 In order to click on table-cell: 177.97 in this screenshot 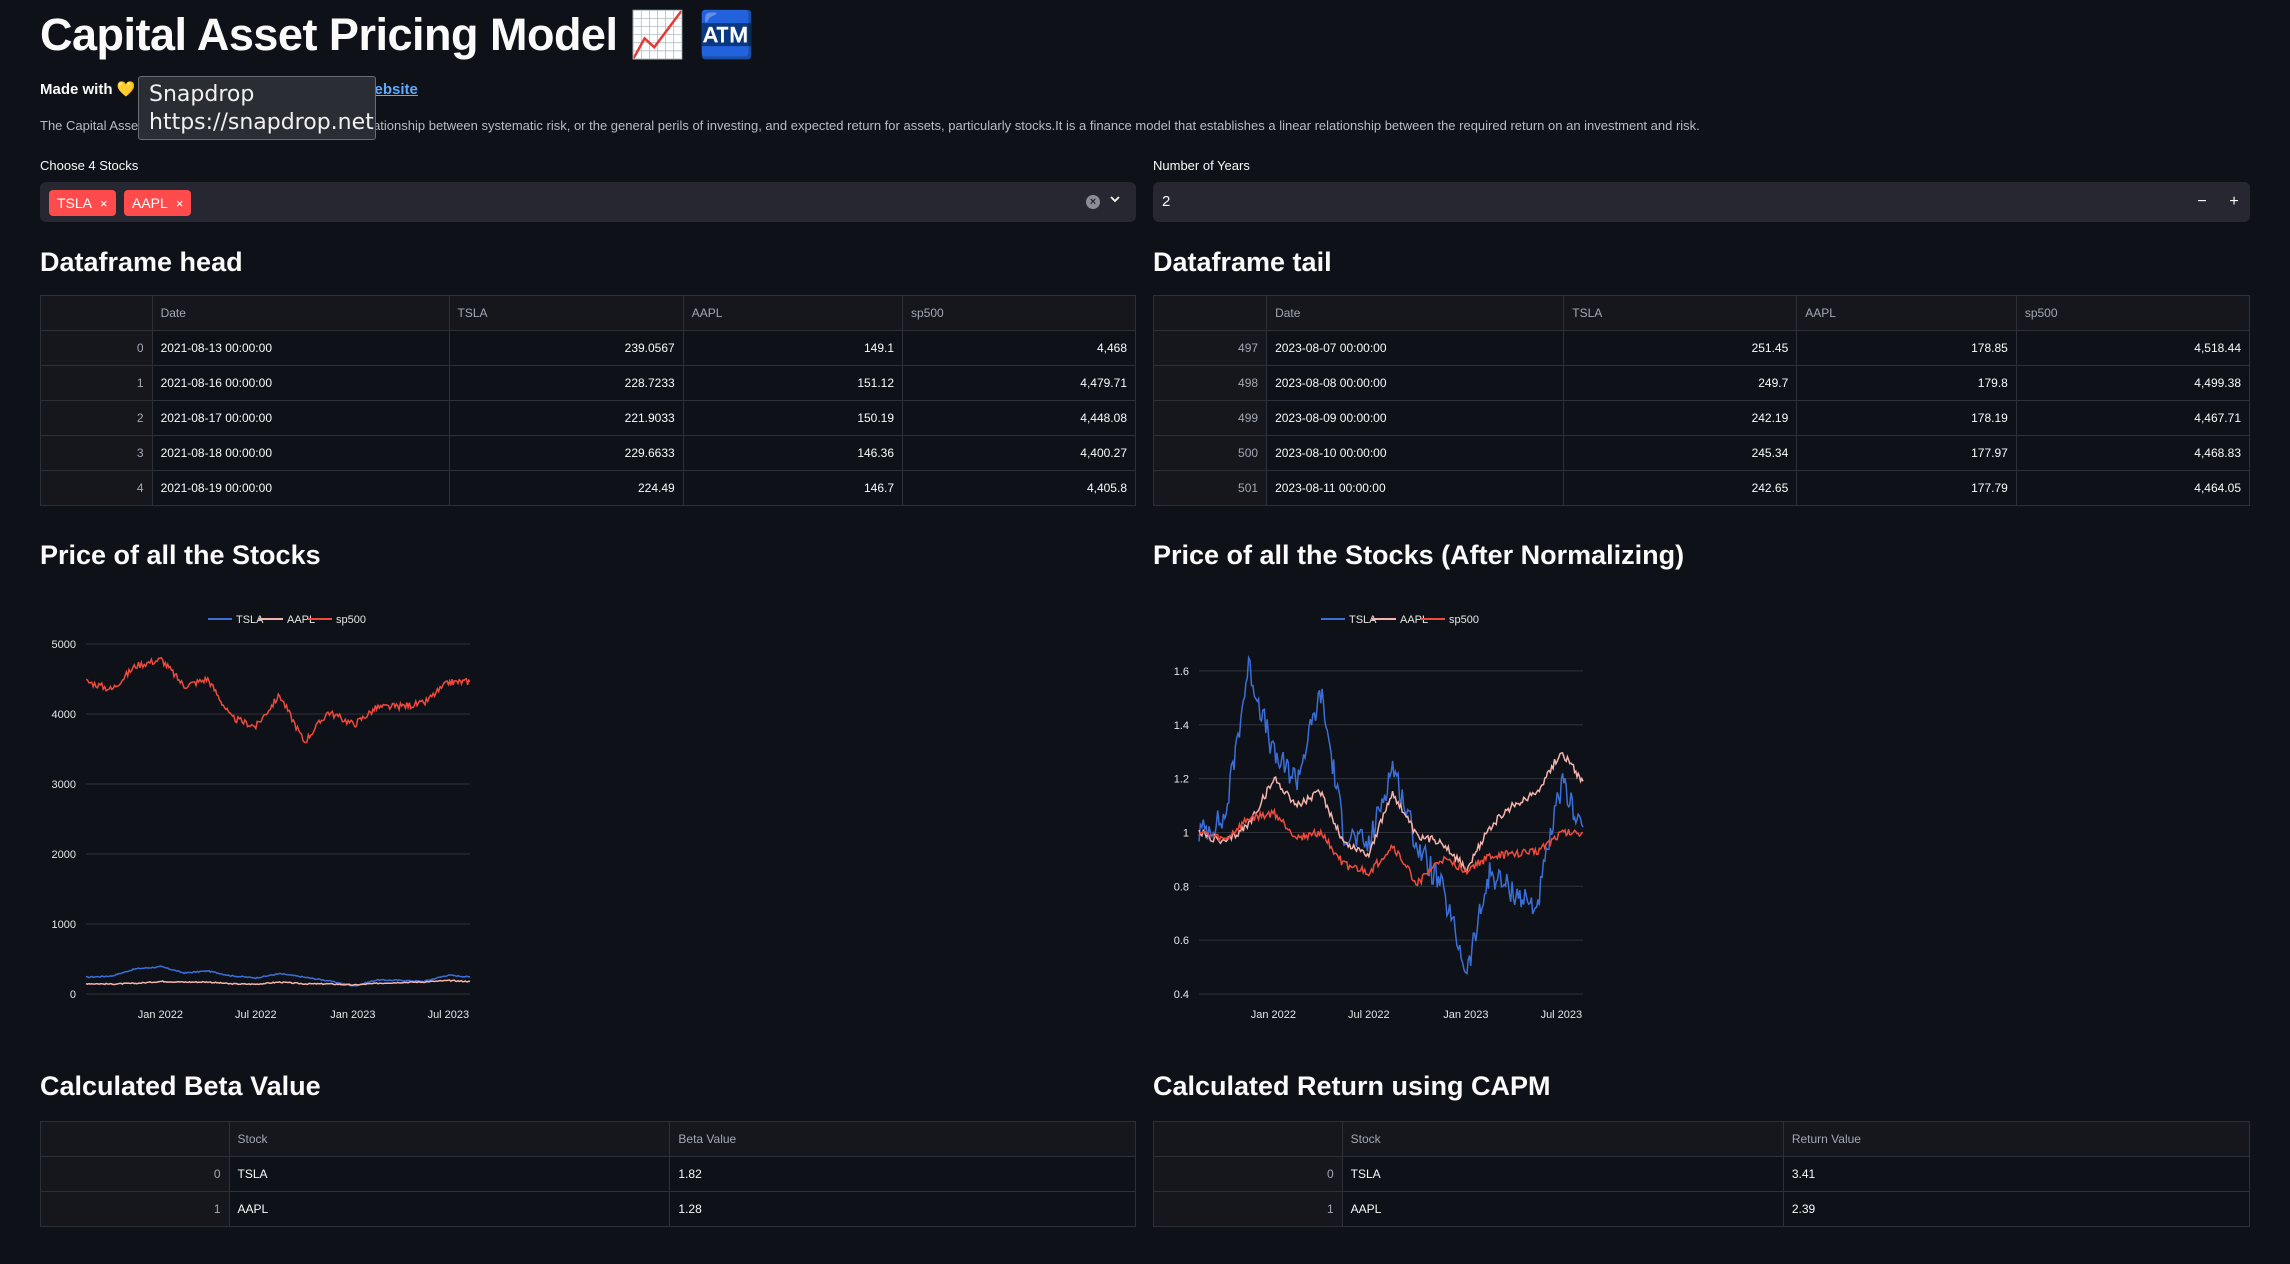, I will do `click(1906, 453)`.